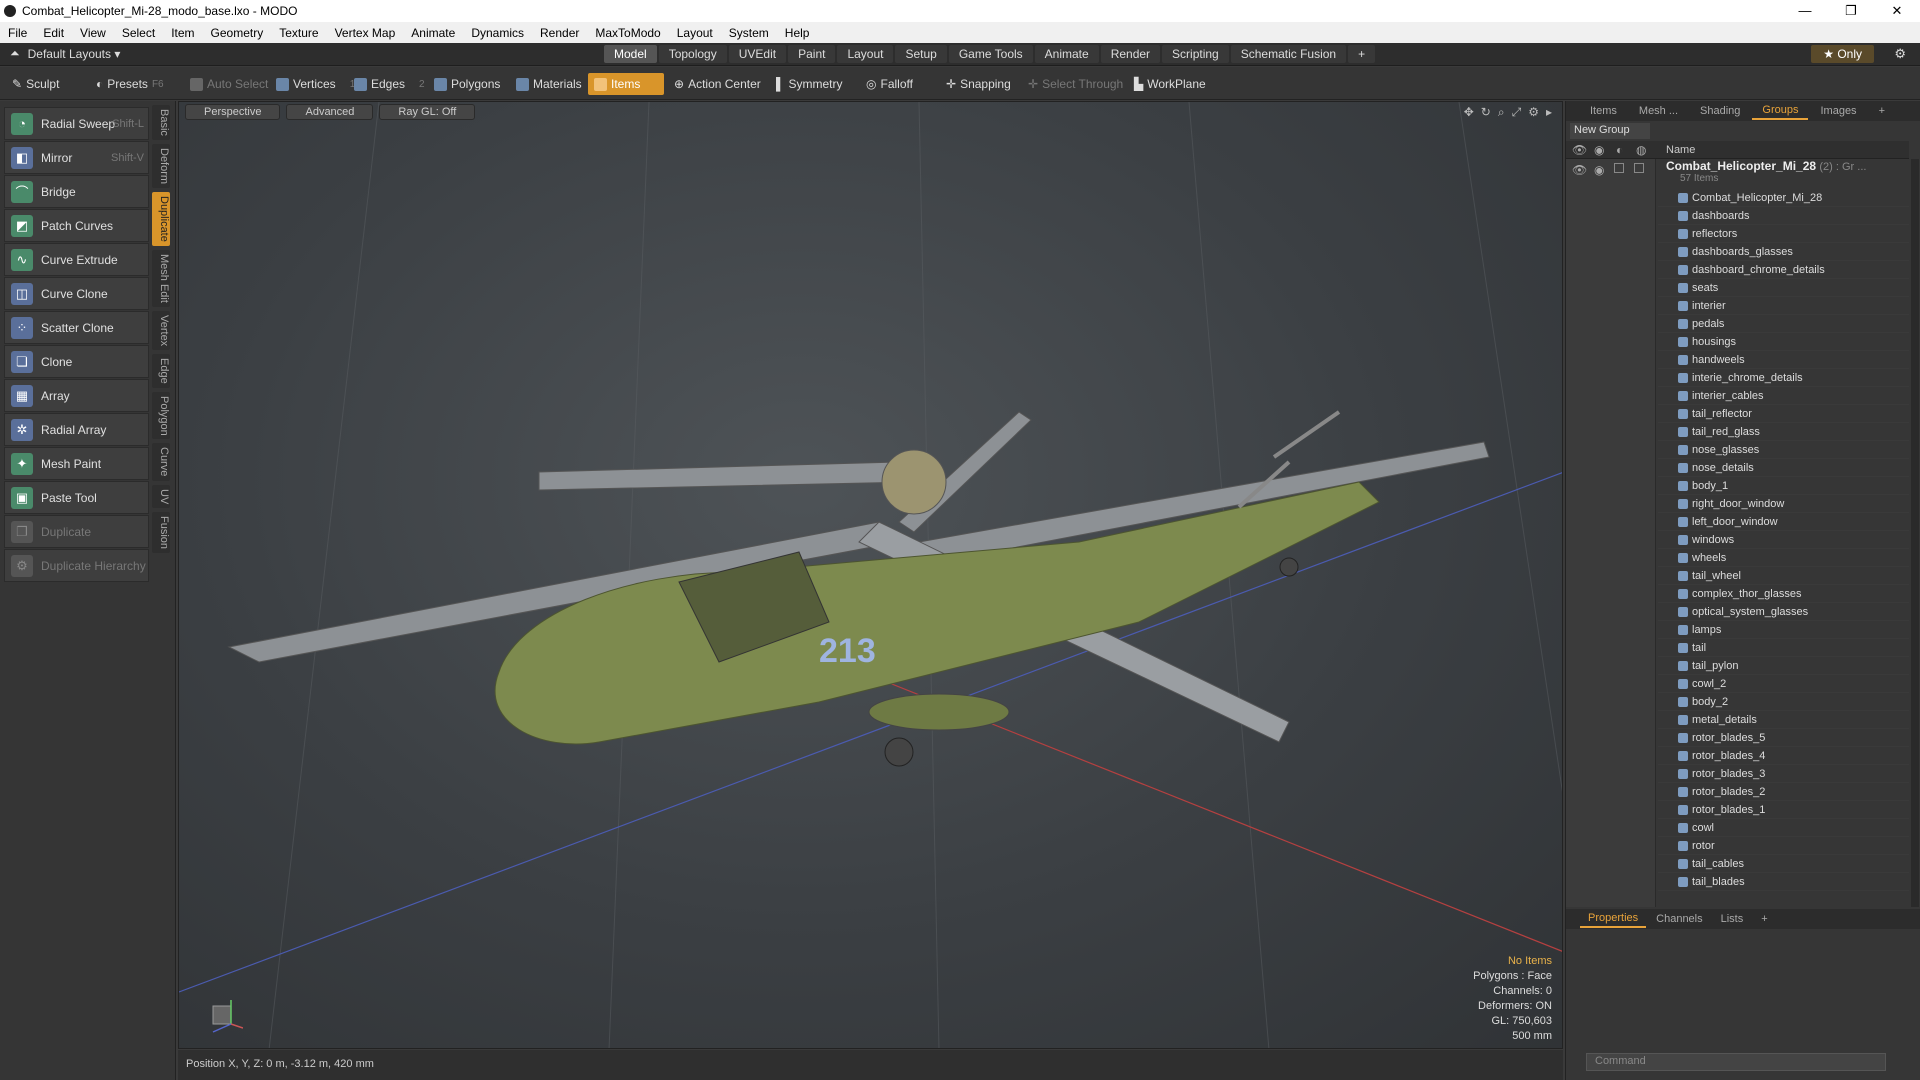  What do you see at coordinates (1882, 111) in the screenshot?
I see `add-panel-tab-button: +` at bounding box center [1882, 111].